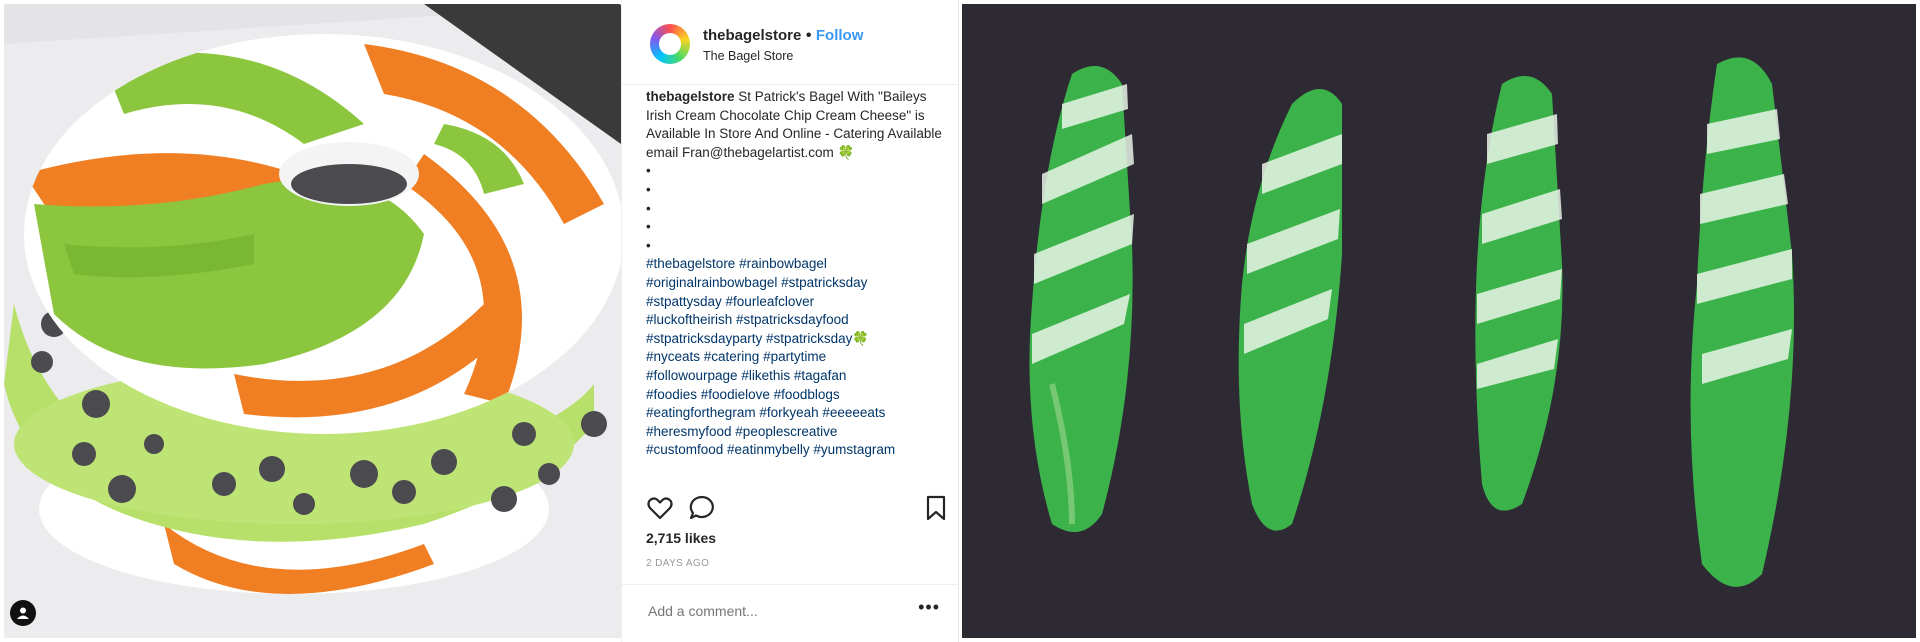 This screenshot has width=1920, height=642. I want to click on hashtag-line: #stpatricksdayparty #stpatricksday🍀, so click(796, 339).